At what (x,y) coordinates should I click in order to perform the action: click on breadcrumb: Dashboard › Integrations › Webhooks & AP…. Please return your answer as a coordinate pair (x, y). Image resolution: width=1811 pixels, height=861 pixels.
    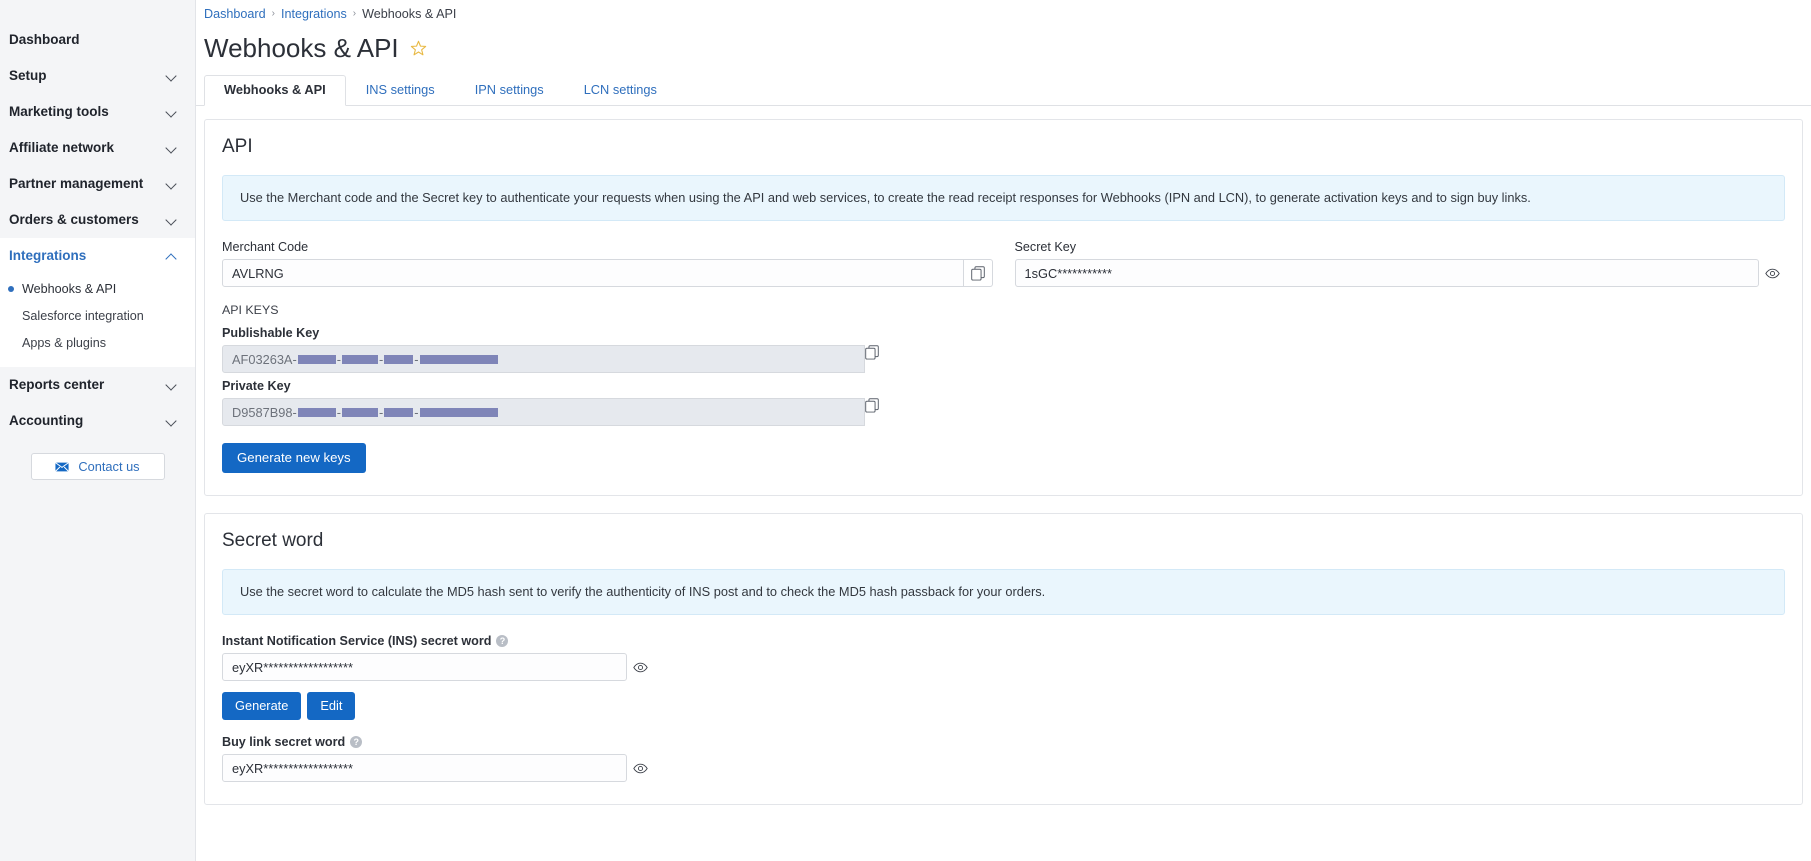
    Looking at the image, I should click on (1003, 11).